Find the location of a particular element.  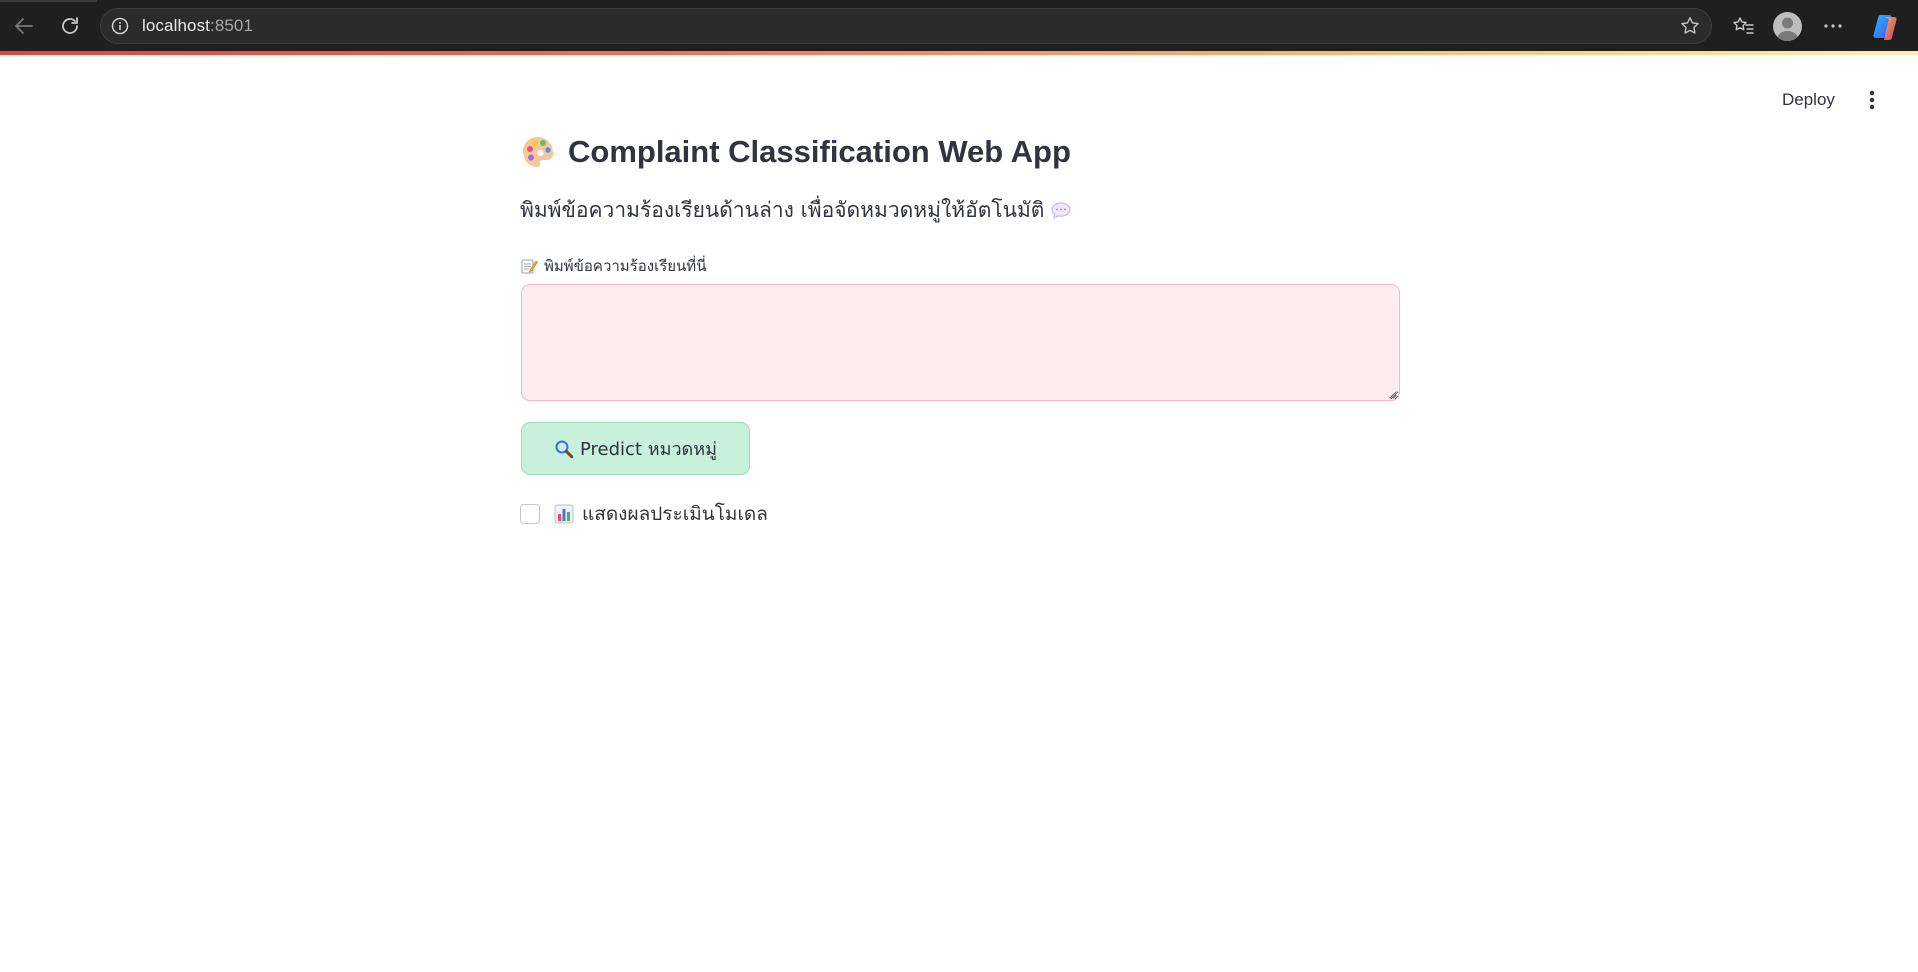

browser-toolbar: localhost:8501 is located at coordinates (959, 25).